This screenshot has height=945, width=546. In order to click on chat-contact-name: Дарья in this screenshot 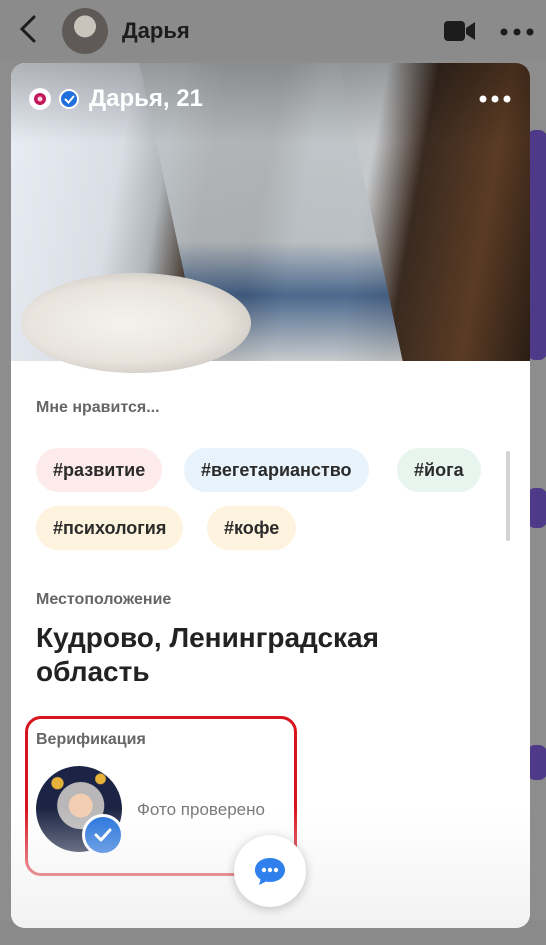, I will do `click(156, 31)`.